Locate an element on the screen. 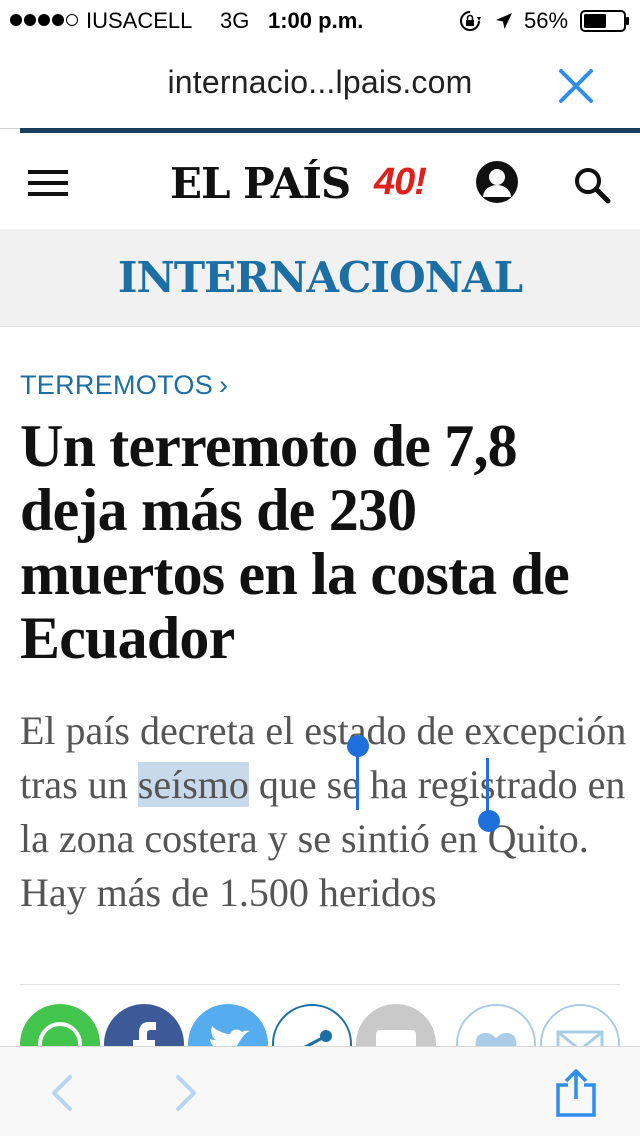  kicker-label: TERREMOTOS is located at coordinates (116, 385).